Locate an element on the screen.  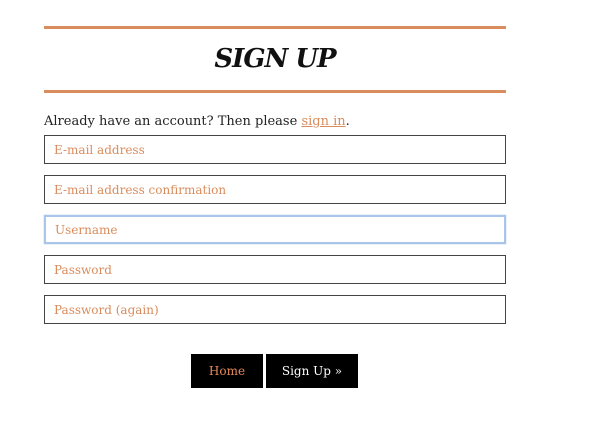
bottom-divider is located at coordinates (275, 91).